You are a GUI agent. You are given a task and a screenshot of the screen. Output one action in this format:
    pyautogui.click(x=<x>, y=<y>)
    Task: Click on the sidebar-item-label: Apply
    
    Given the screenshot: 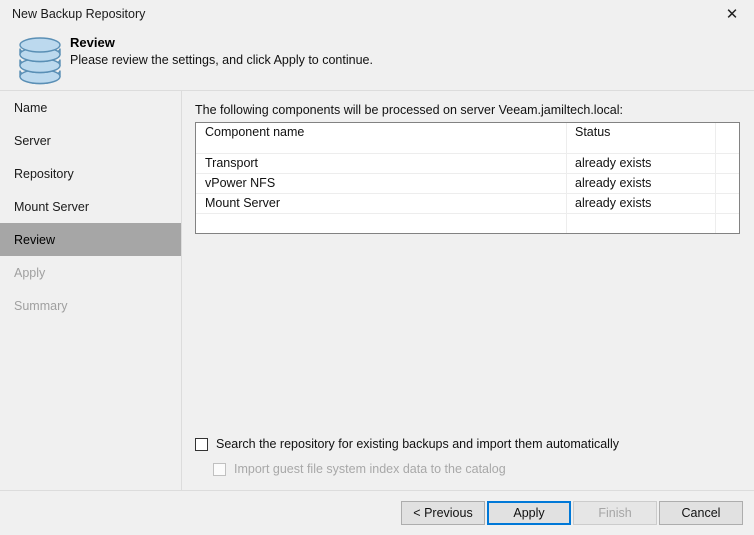 What is the action you would take?
    pyautogui.click(x=30, y=272)
    